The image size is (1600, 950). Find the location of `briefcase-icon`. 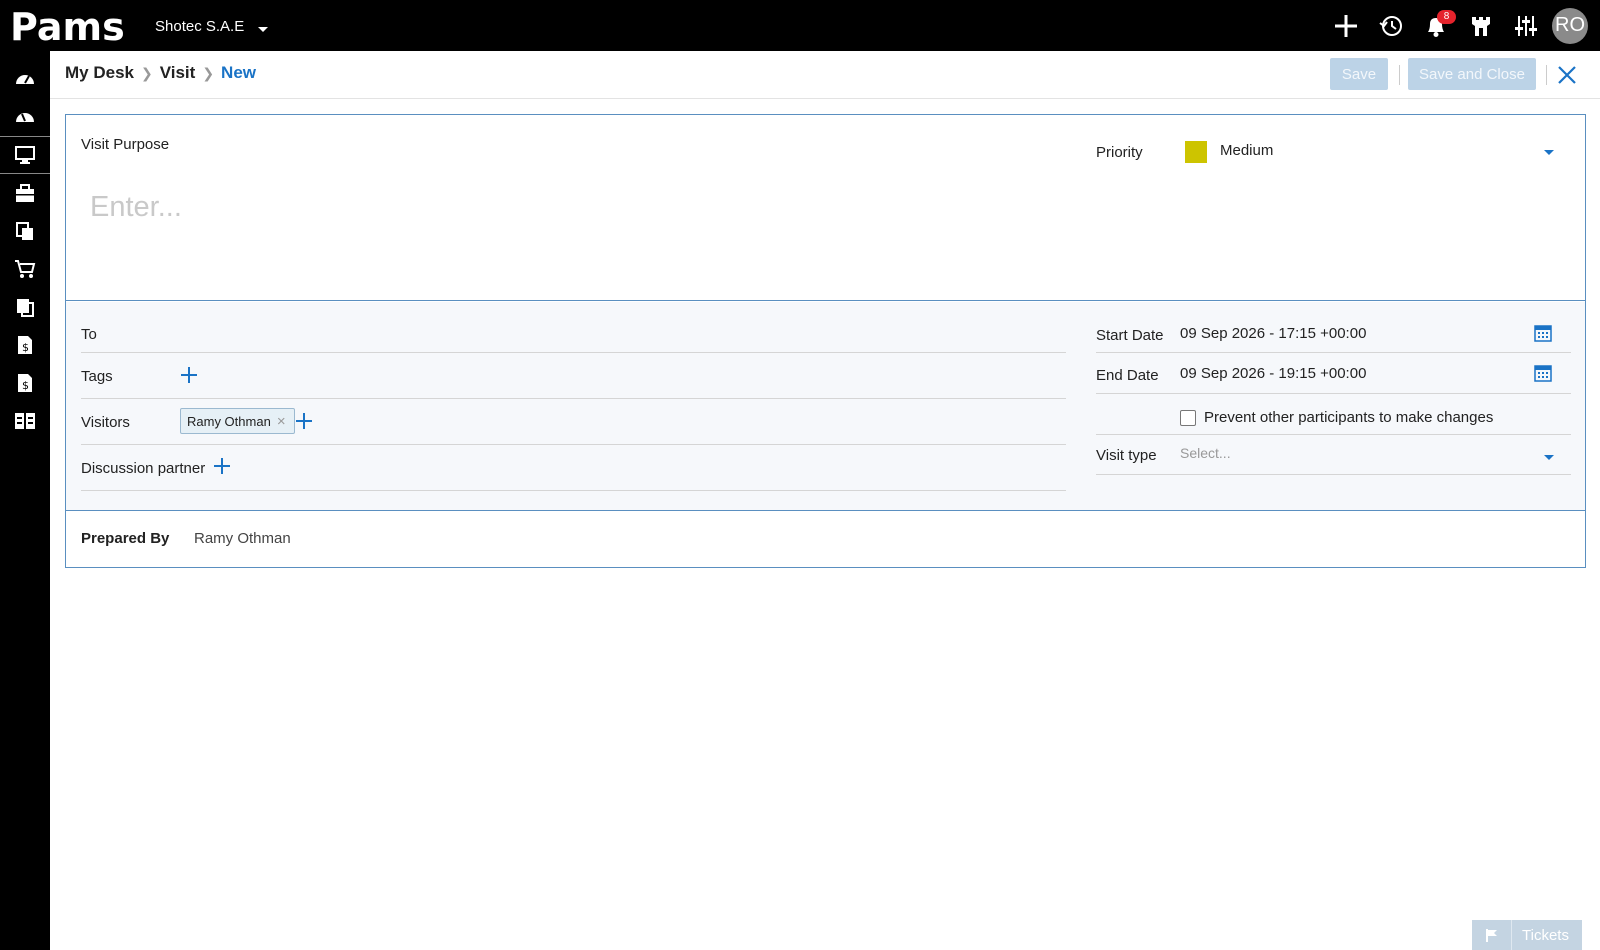

briefcase-icon is located at coordinates (25, 193).